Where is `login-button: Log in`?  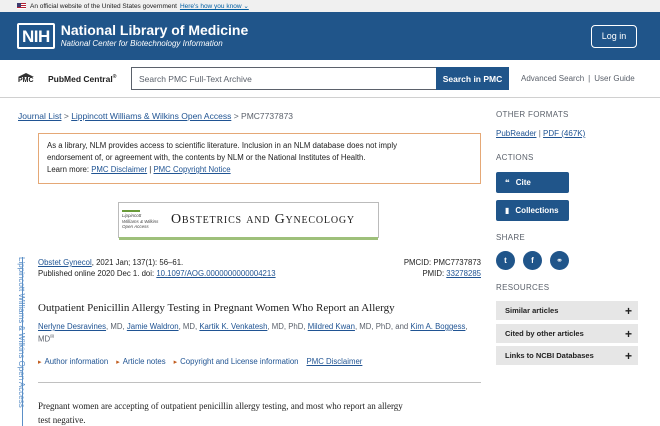 login-button: Log in is located at coordinates (614, 36).